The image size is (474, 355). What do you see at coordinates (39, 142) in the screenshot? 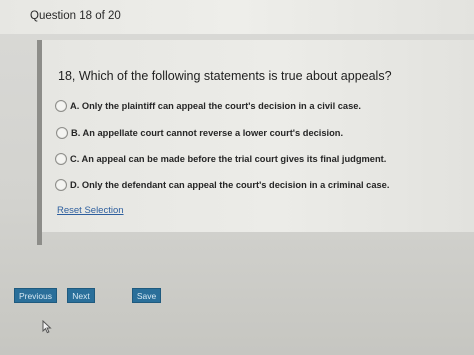
I see `panel-left-bar` at bounding box center [39, 142].